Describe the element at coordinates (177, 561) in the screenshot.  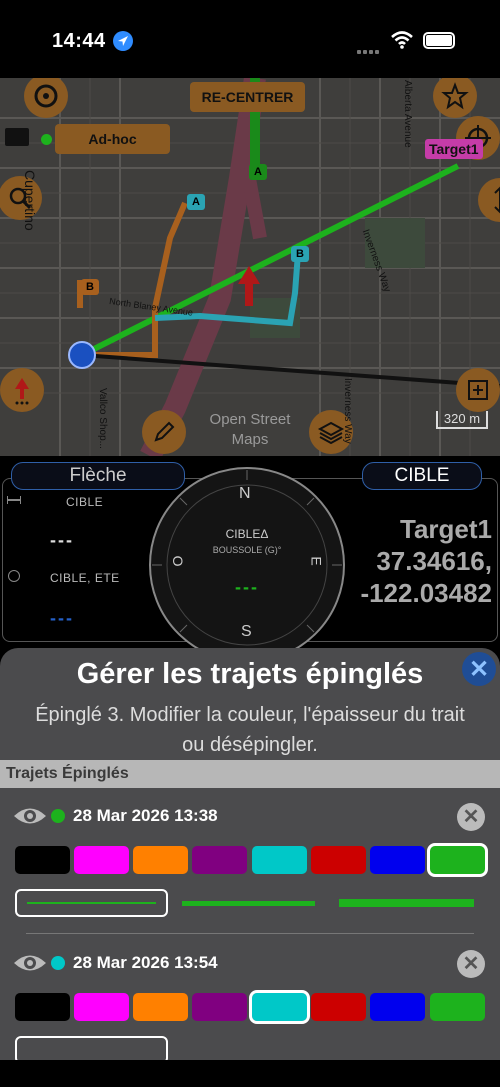
I see `compass-west: O` at that location.